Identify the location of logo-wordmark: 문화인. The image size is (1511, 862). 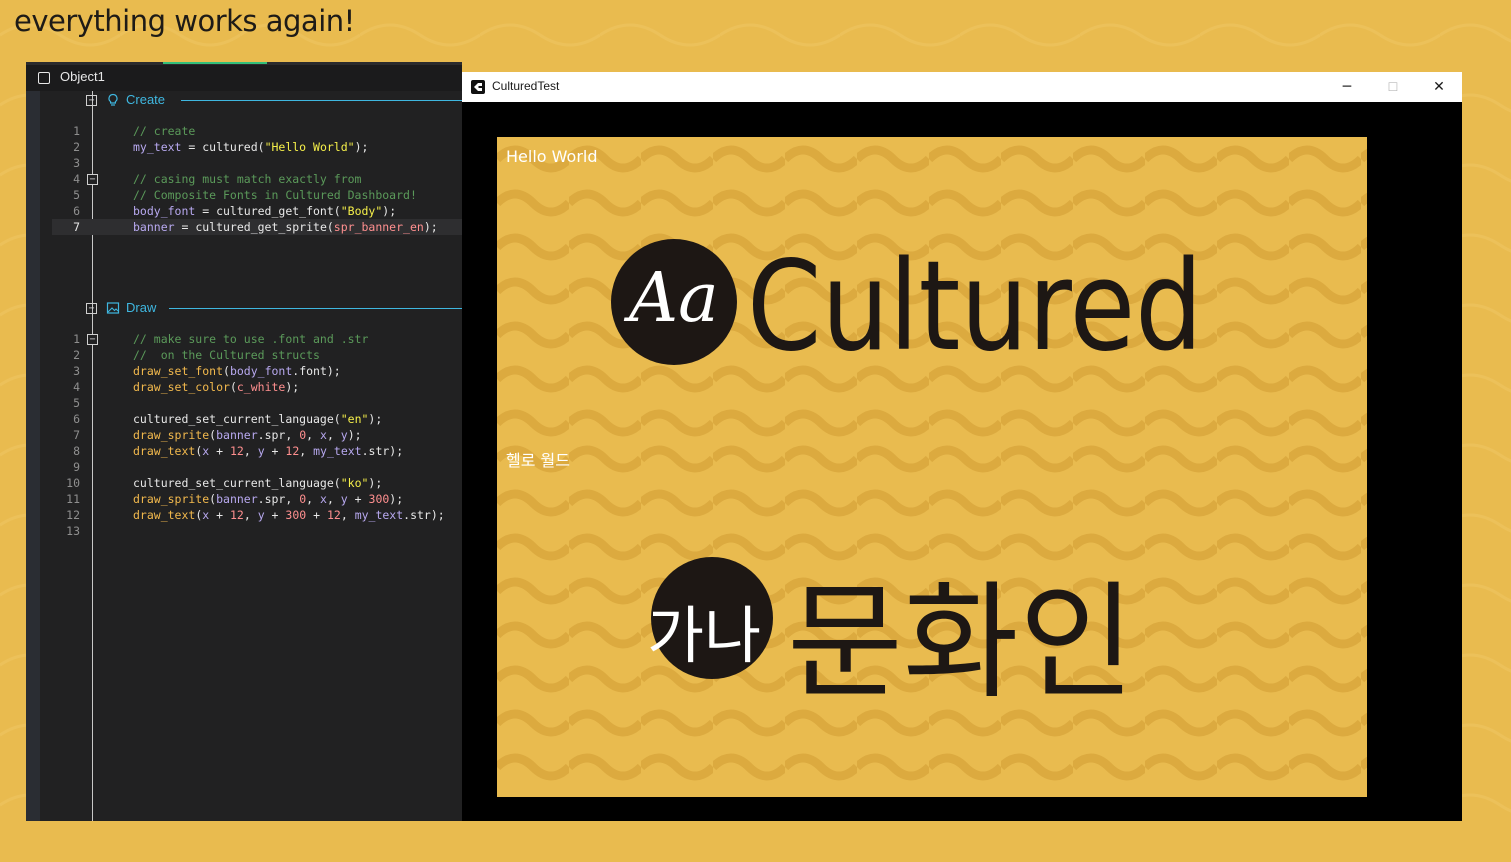
(961, 642).